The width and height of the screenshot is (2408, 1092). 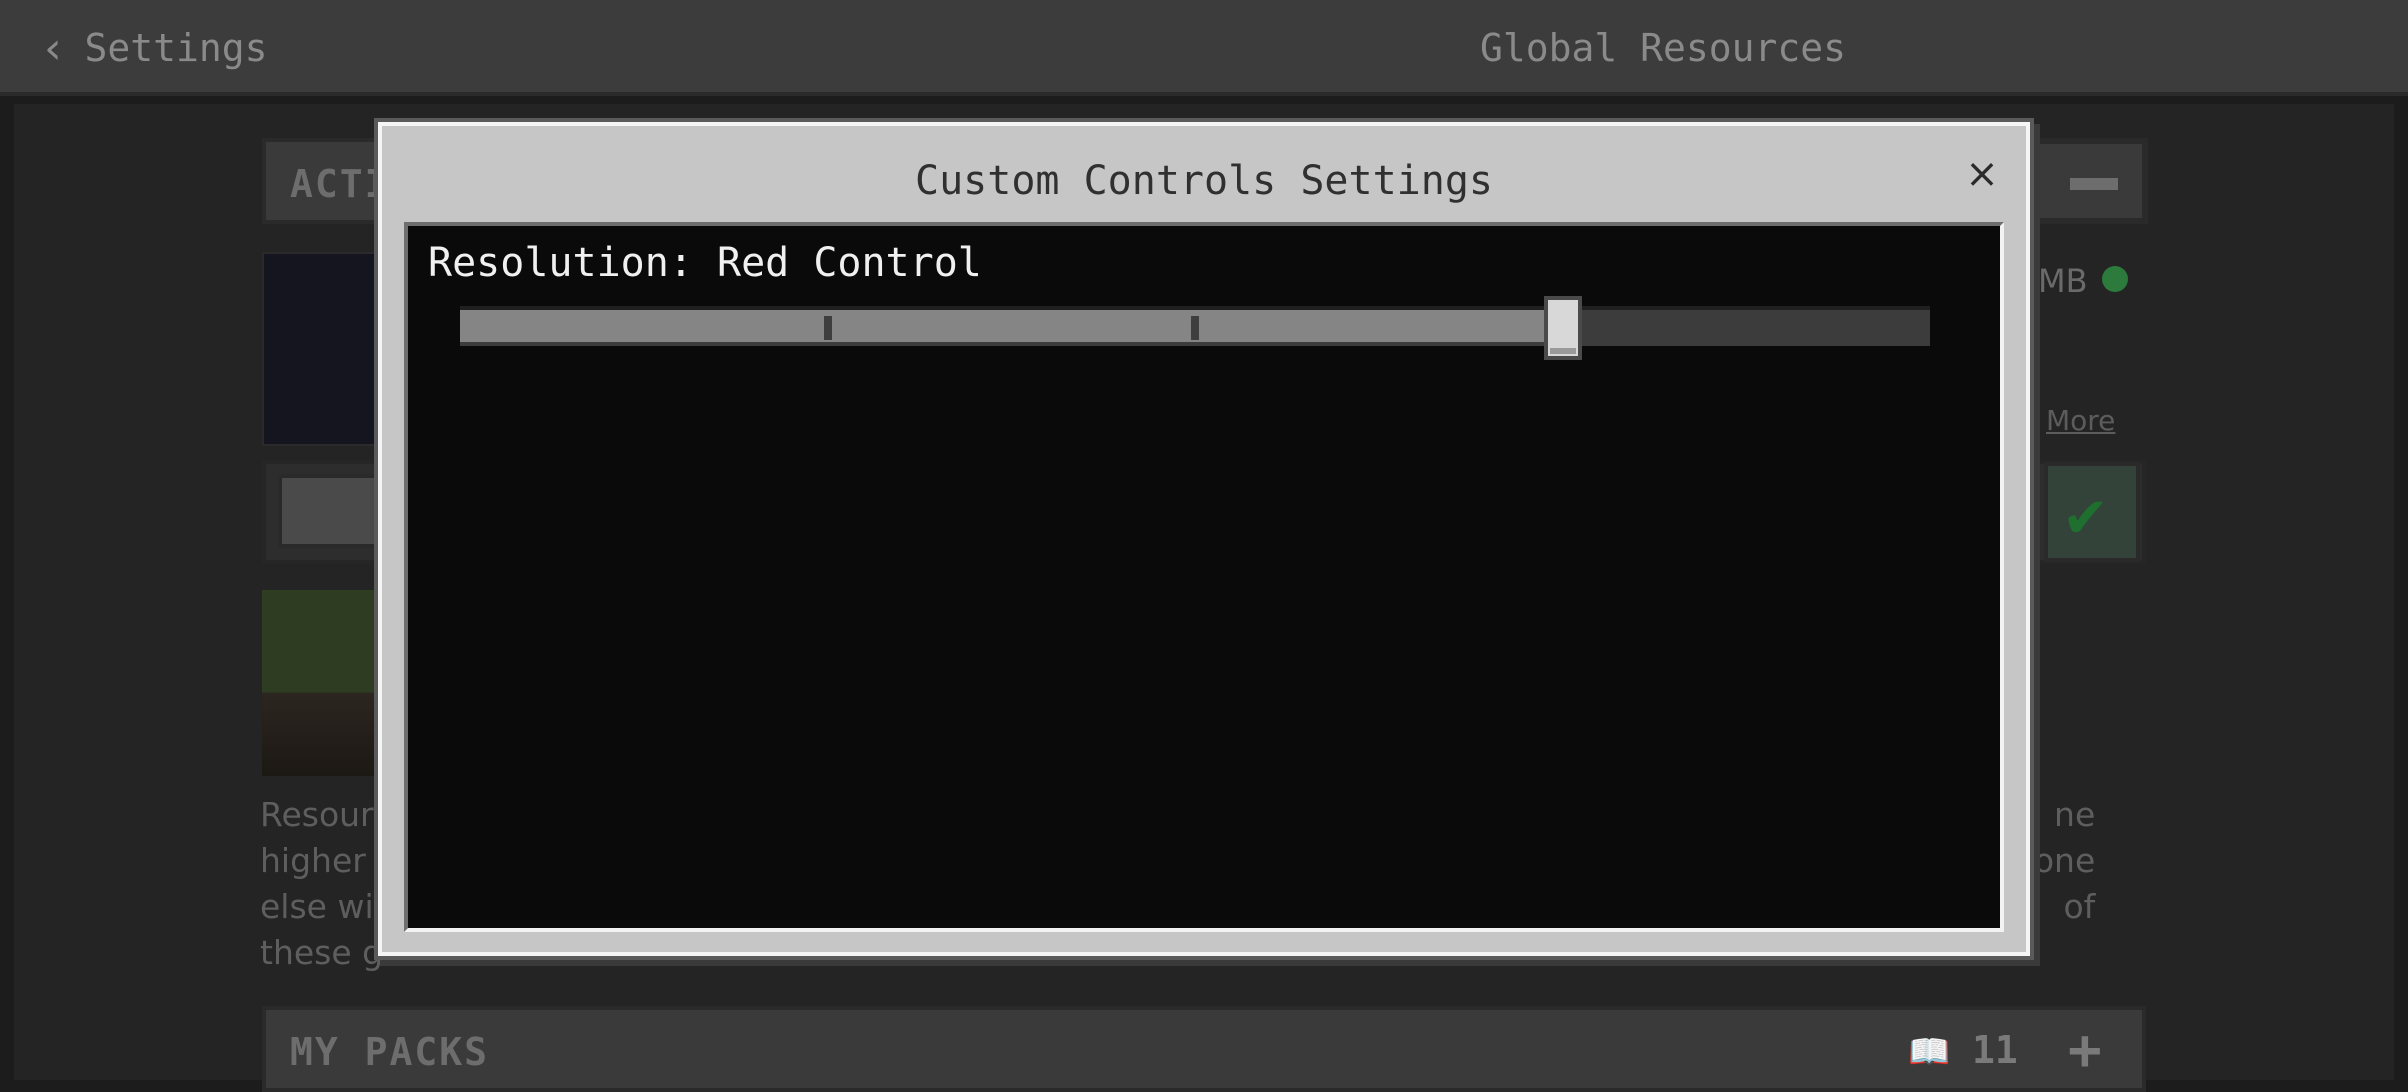 What do you see at coordinates (53, 48) in the screenshot?
I see `chevron-left-icon: ‹` at bounding box center [53, 48].